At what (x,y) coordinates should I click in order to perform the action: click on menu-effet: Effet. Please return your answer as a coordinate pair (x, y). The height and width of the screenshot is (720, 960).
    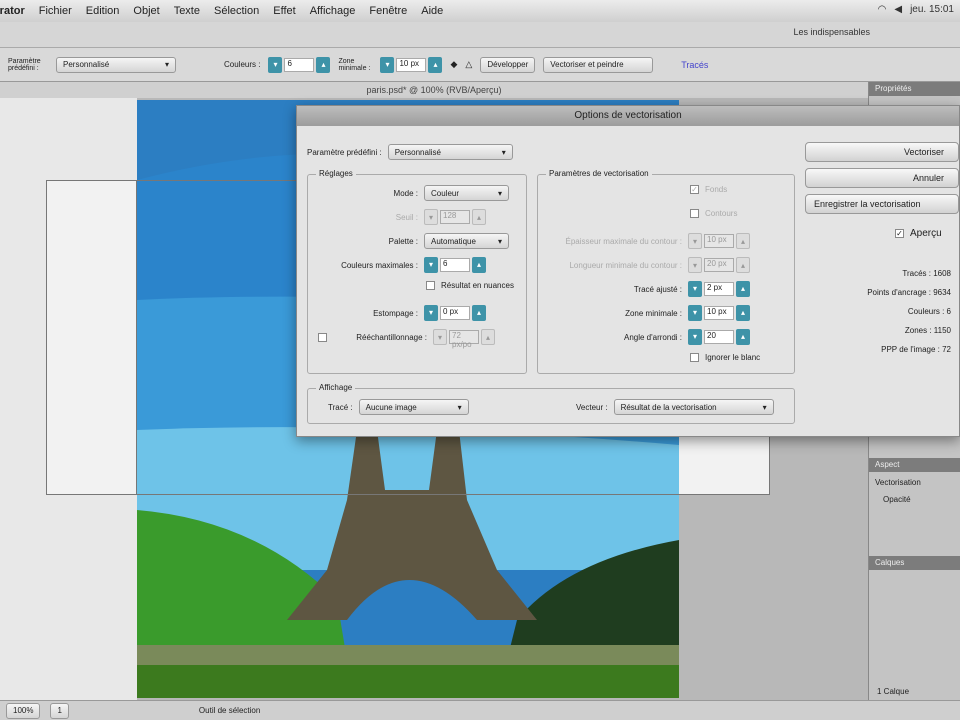
    Looking at the image, I should click on (284, 11).